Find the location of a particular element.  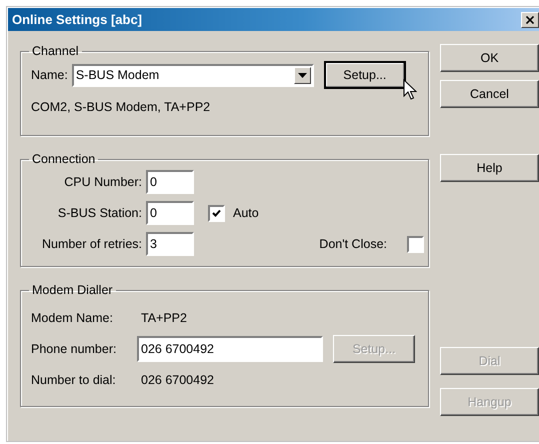

field-label: CPU Number: is located at coordinates (102, 182).